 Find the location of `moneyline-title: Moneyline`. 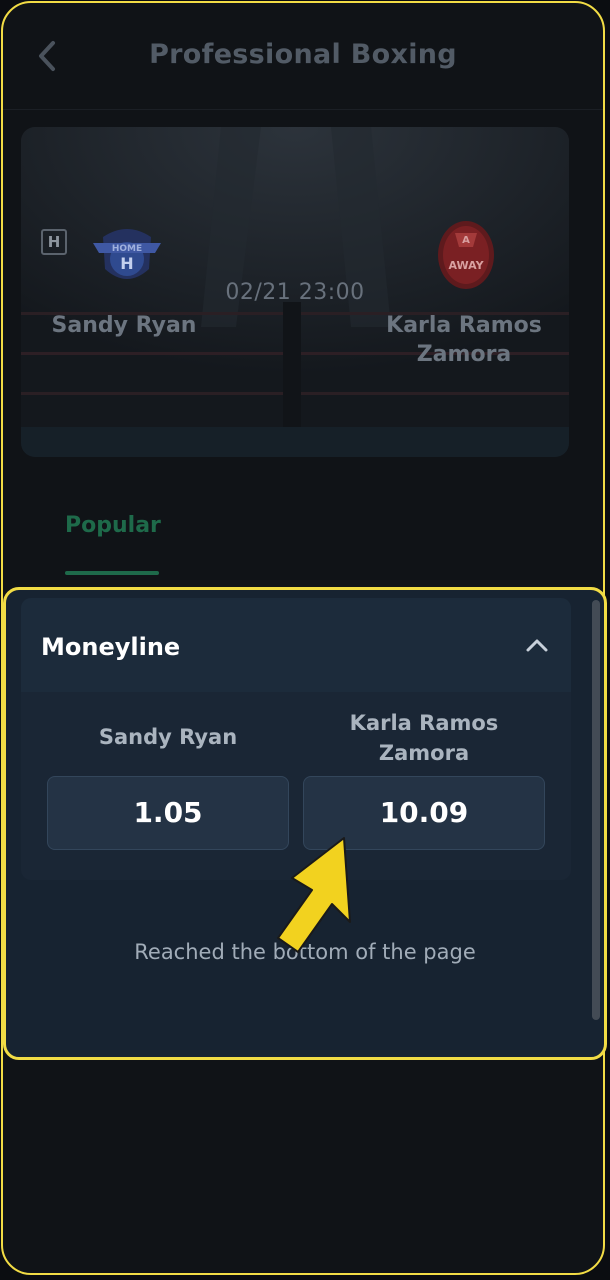

moneyline-title: Moneyline is located at coordinates (111, 647).